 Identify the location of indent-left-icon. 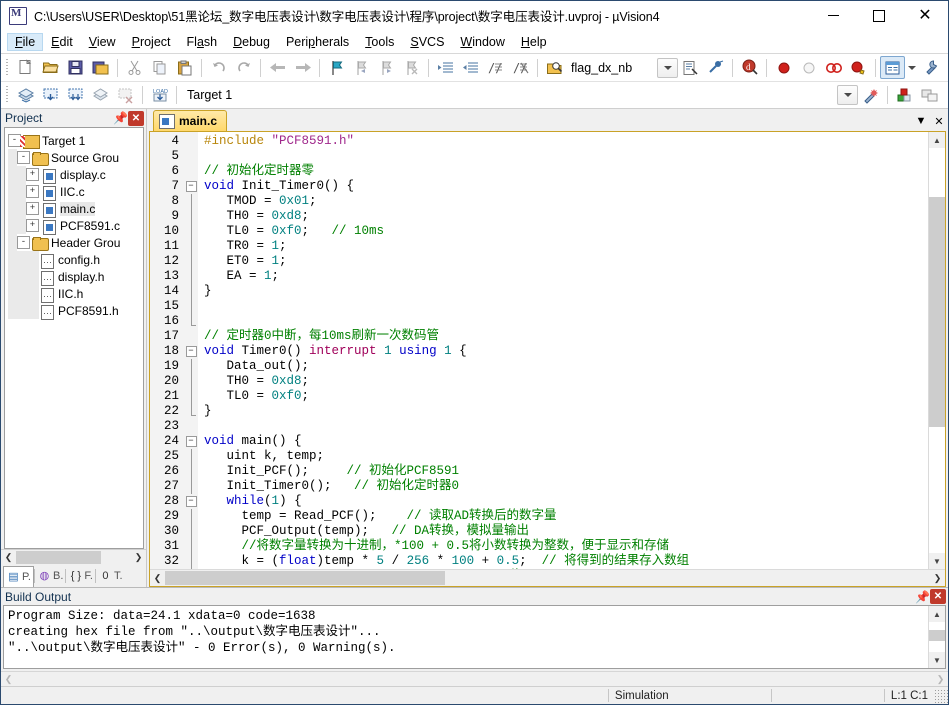
(470, 67).